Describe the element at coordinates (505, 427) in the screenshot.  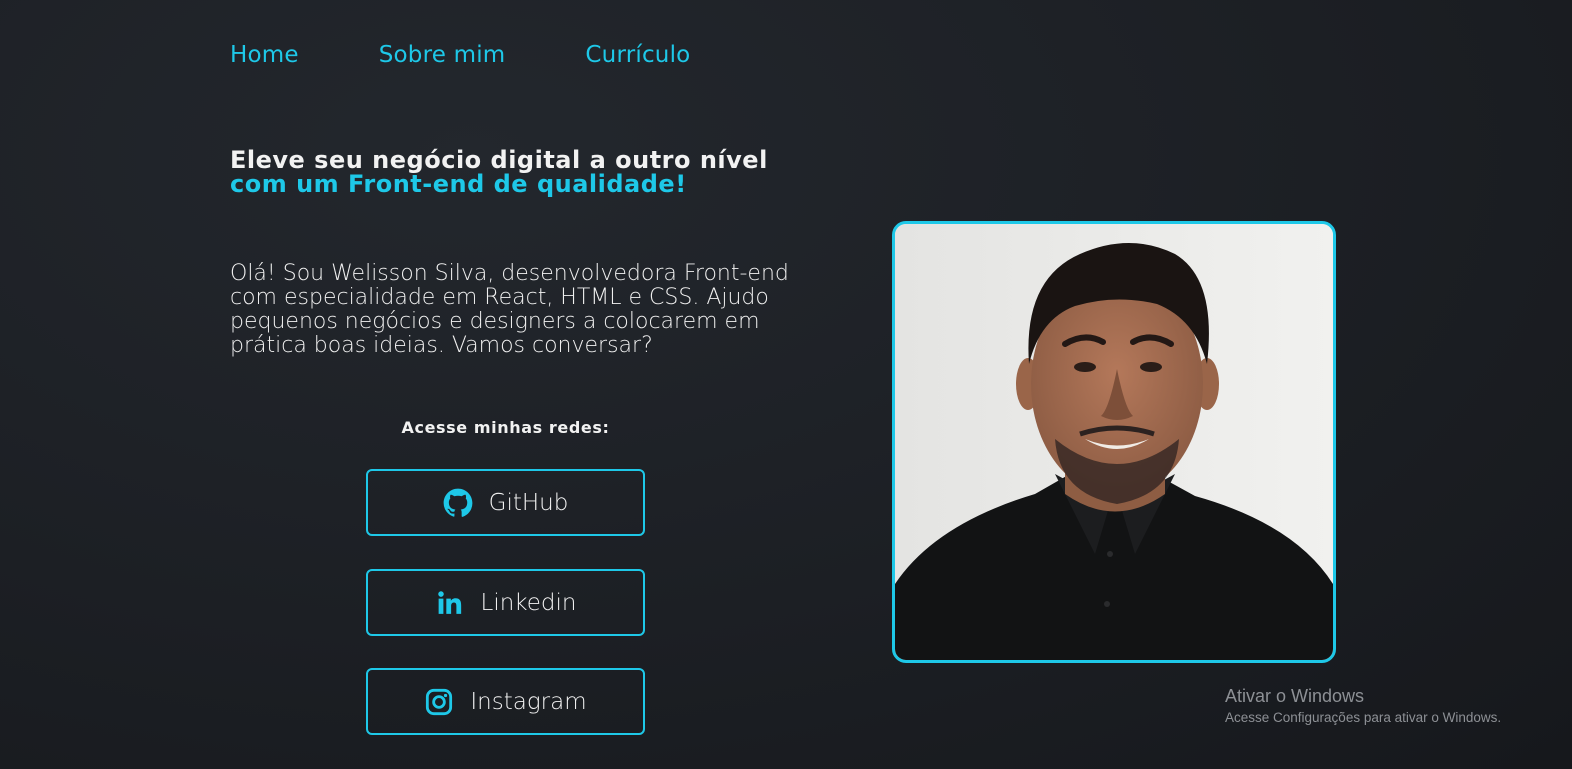
I see `social-title: Acesse minhas redes:` at that location.